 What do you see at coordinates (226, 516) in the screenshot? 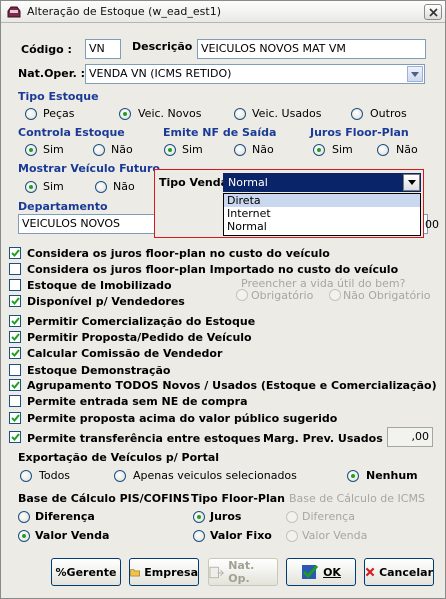
I see `tipo-floor-juros-label: Juros` at bounding box center [226, 516].